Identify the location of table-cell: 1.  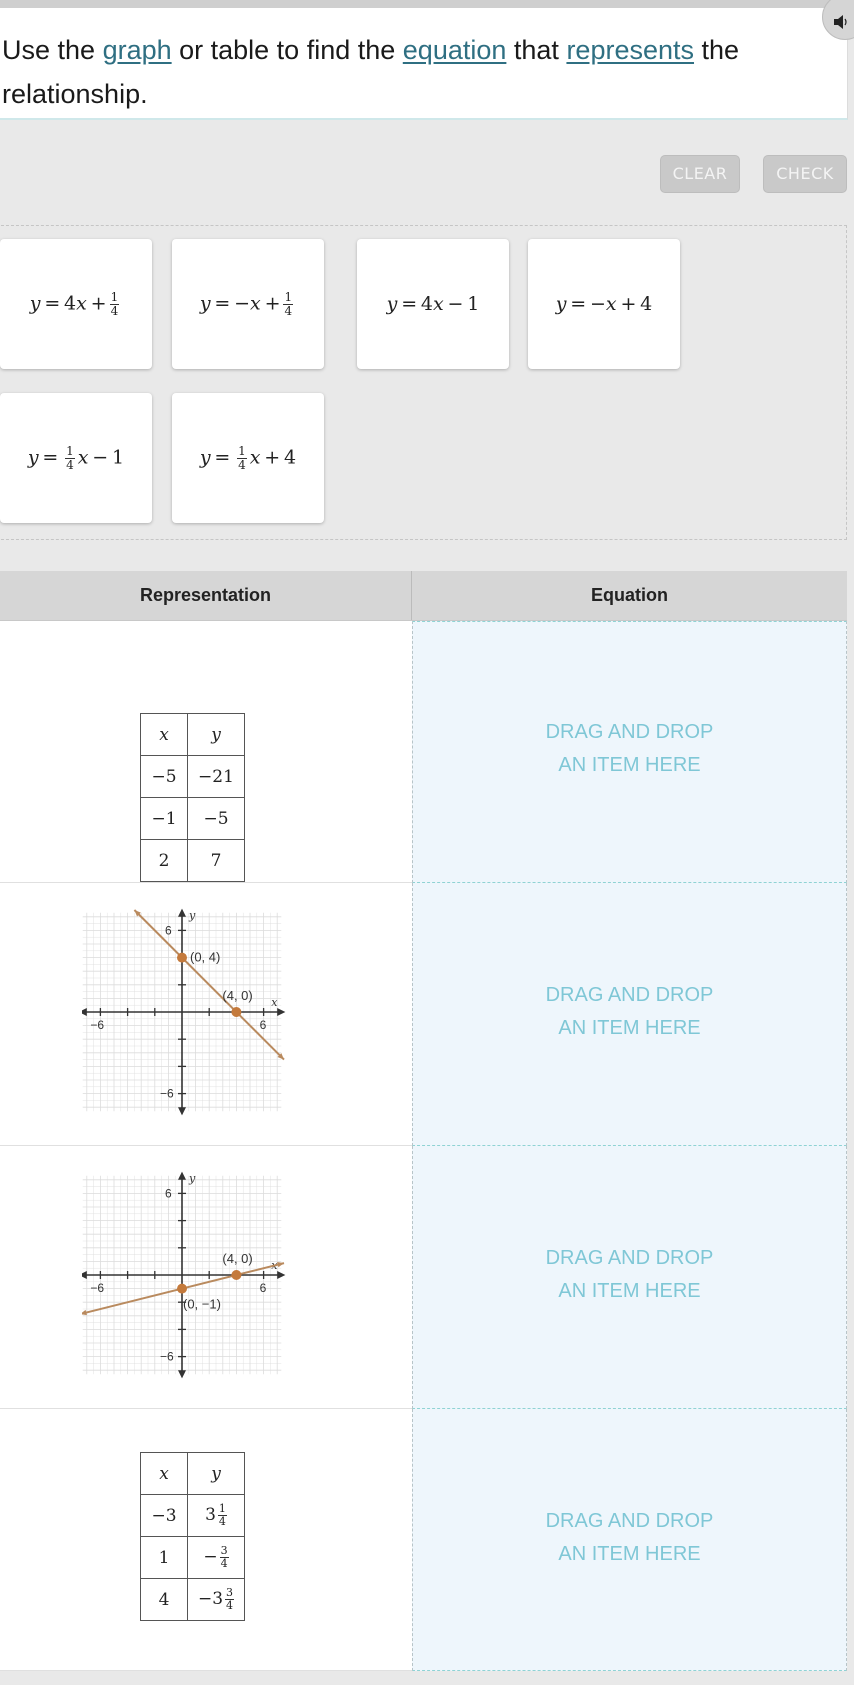
(164, 1557).